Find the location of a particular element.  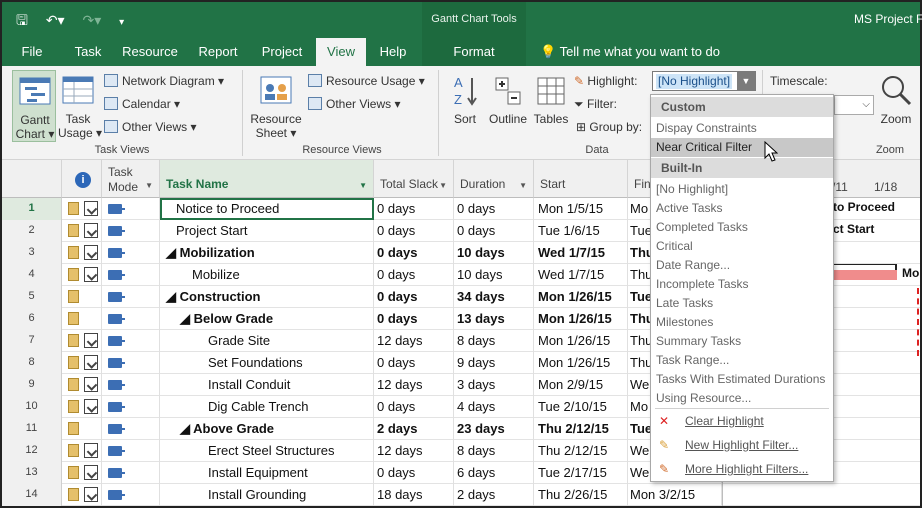

start-cell: Thu 2/12/15 is located at coordinates (581, 451).